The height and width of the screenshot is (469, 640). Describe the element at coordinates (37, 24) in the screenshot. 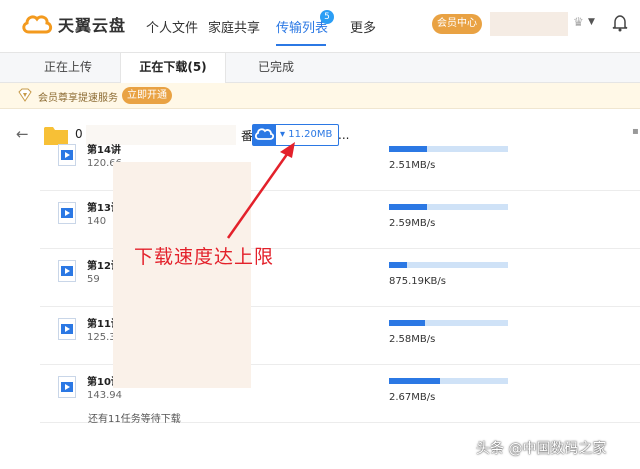

I see `cloud-logo-icon` at that location.